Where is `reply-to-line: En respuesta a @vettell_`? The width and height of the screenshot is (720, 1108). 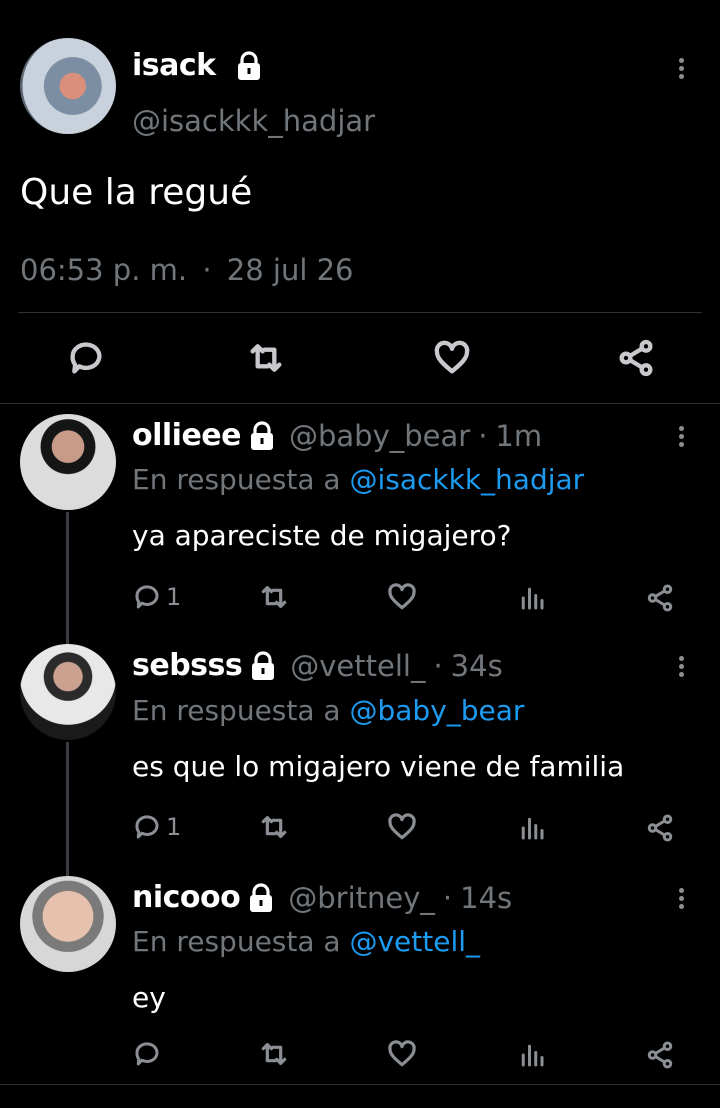
reply-to-line: En respuesta a @vettell_ is located at coordinates (306, 941).